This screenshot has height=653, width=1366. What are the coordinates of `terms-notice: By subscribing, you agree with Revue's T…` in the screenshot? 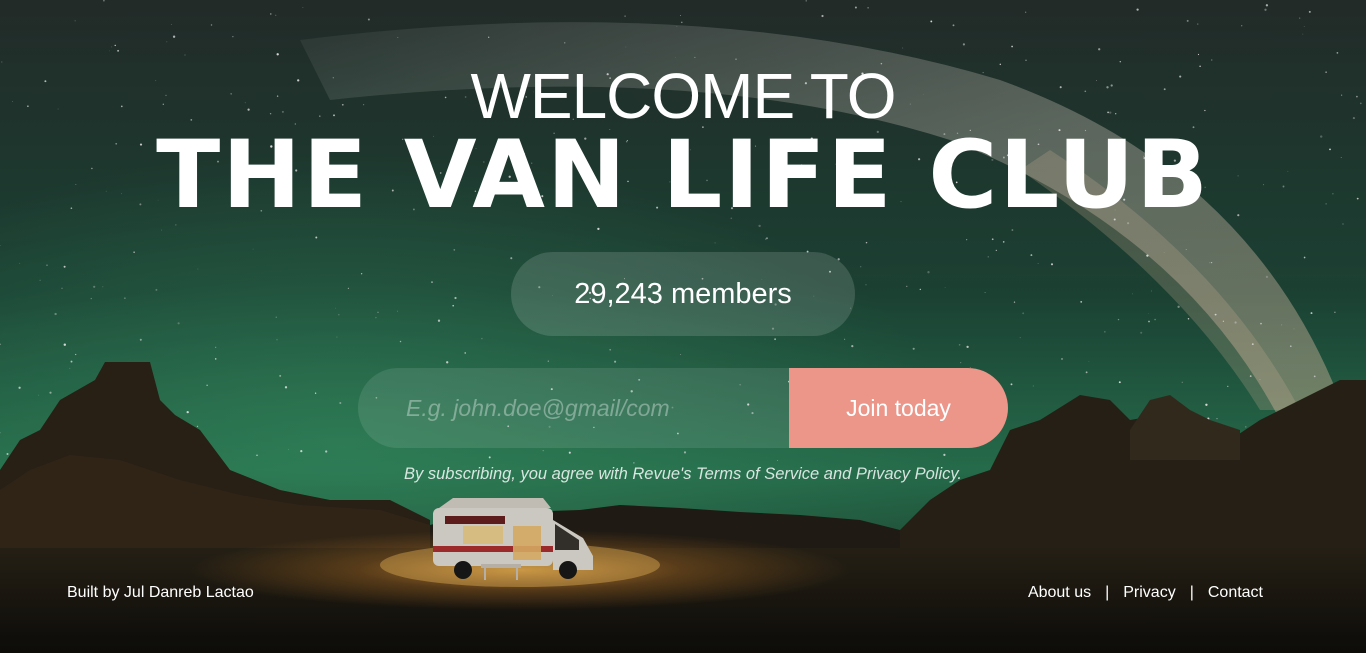 It's located at (683, 474).